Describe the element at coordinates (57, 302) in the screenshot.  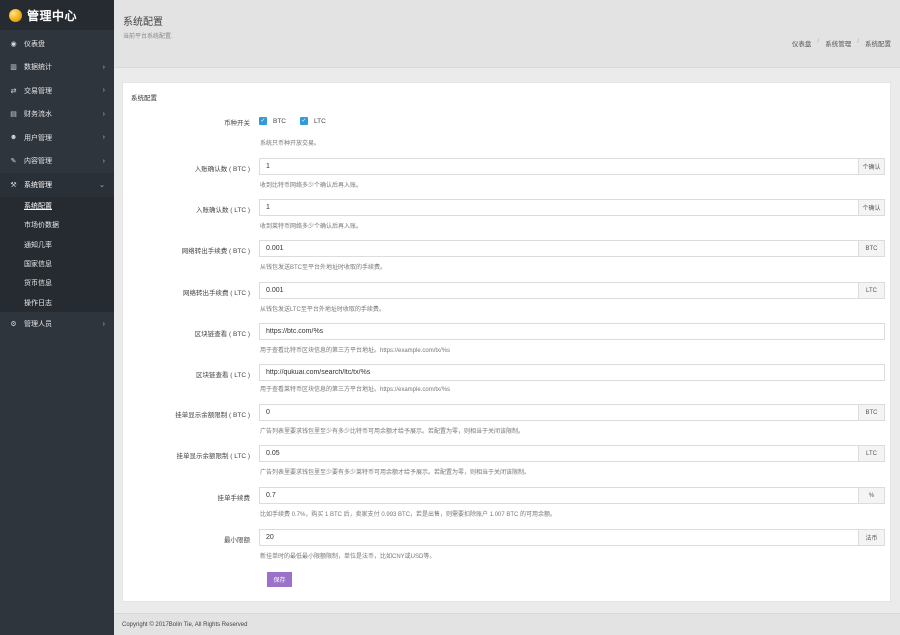
I see `subnav-item-logs: 操作日志` at that location.